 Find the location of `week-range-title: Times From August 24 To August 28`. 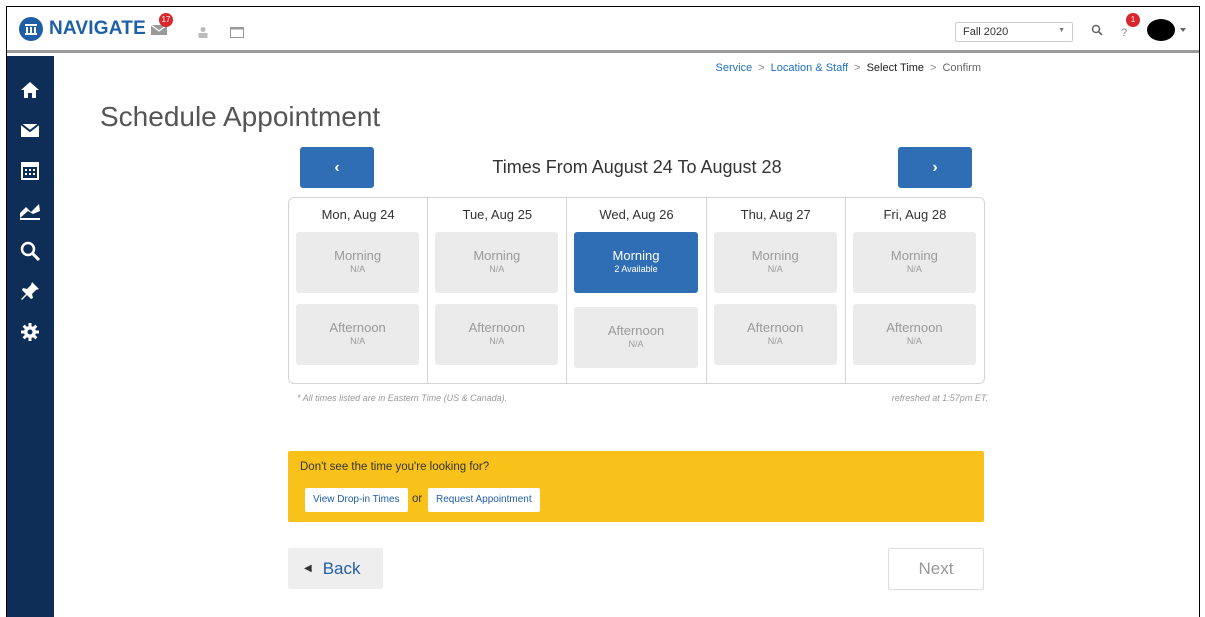

week-range-title: Times From August 24 To August 28 is located at coordinates (637, 167).